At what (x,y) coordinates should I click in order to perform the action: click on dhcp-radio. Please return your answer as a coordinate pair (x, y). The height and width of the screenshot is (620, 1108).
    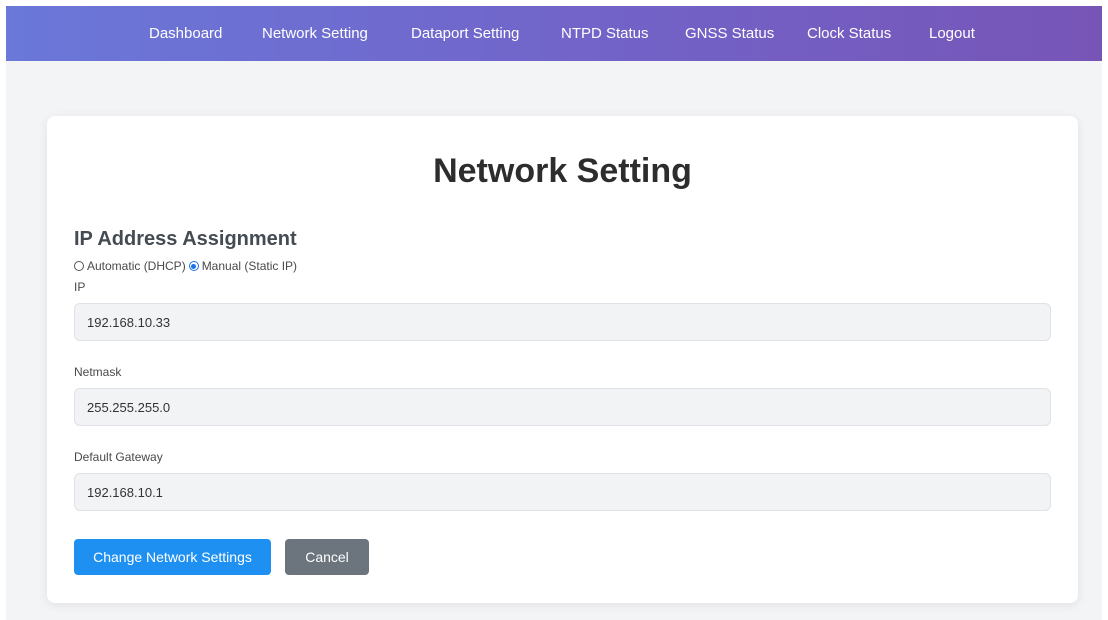
    Looking at the image, I should click on (79, 266).